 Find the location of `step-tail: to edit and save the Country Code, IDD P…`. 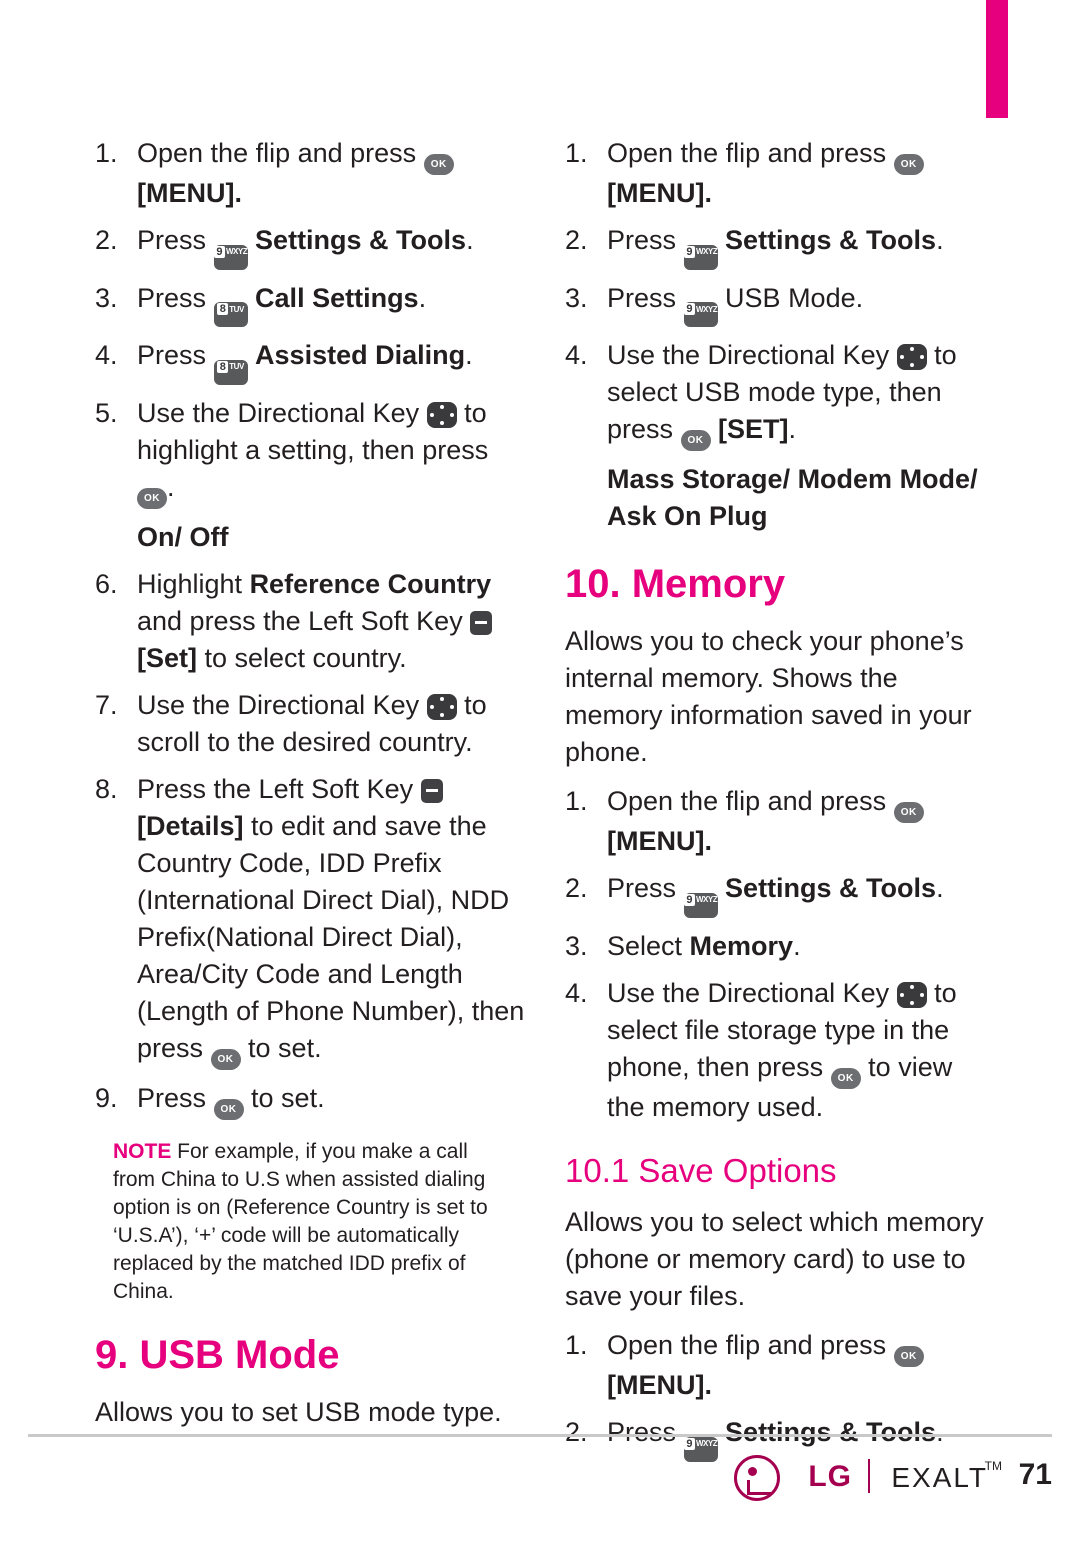

step-tail: to edit and save the Country Code, IDD P… is located at coordinates (331, 936).